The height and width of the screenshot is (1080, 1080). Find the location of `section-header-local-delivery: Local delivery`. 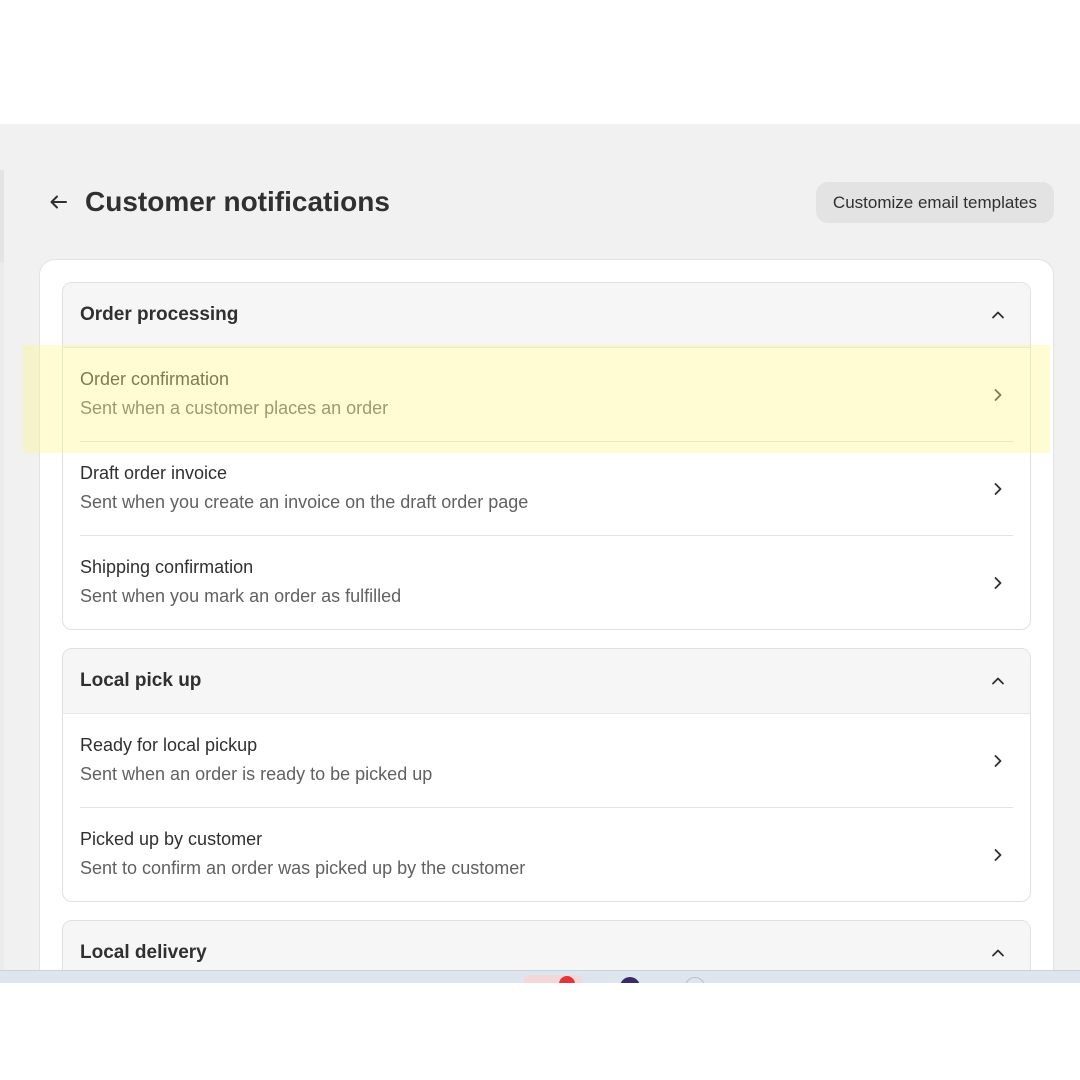

section-header-local-delivery: Local delivery is located at coordinates (546, 945).